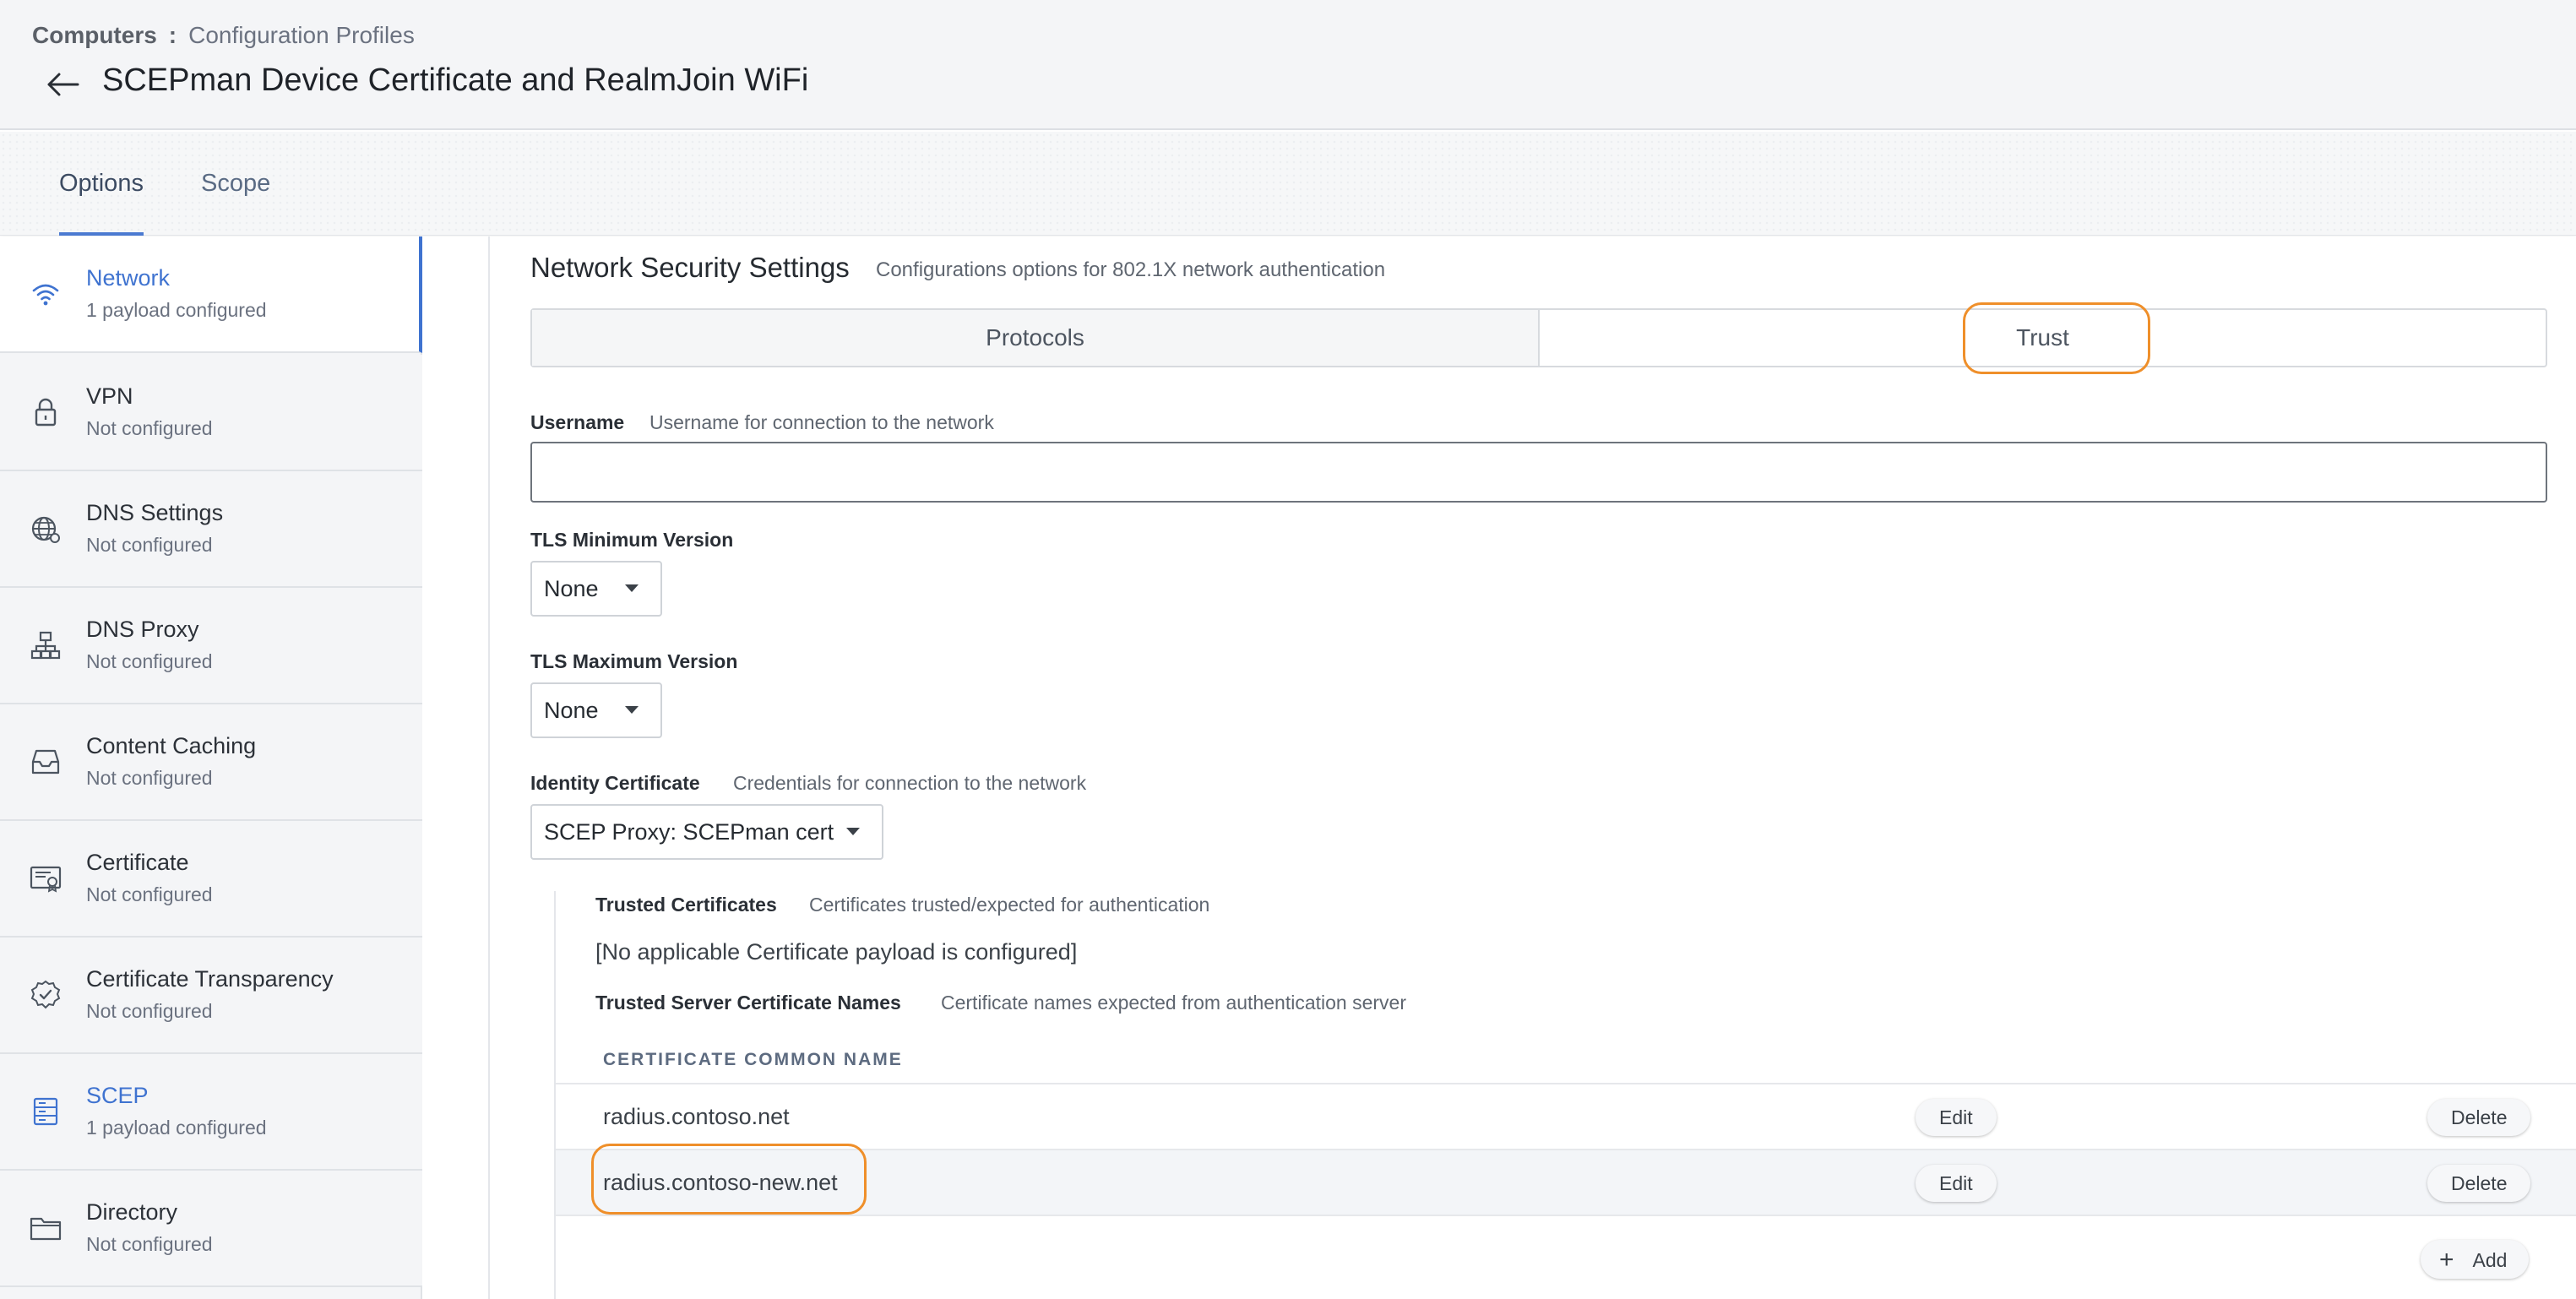  What do you see at coordinates (1566, 1183) in the screenshot?
I see `table-row: radius.contoso-new.net Edit Delete` at bounding box center [1566, 1183].